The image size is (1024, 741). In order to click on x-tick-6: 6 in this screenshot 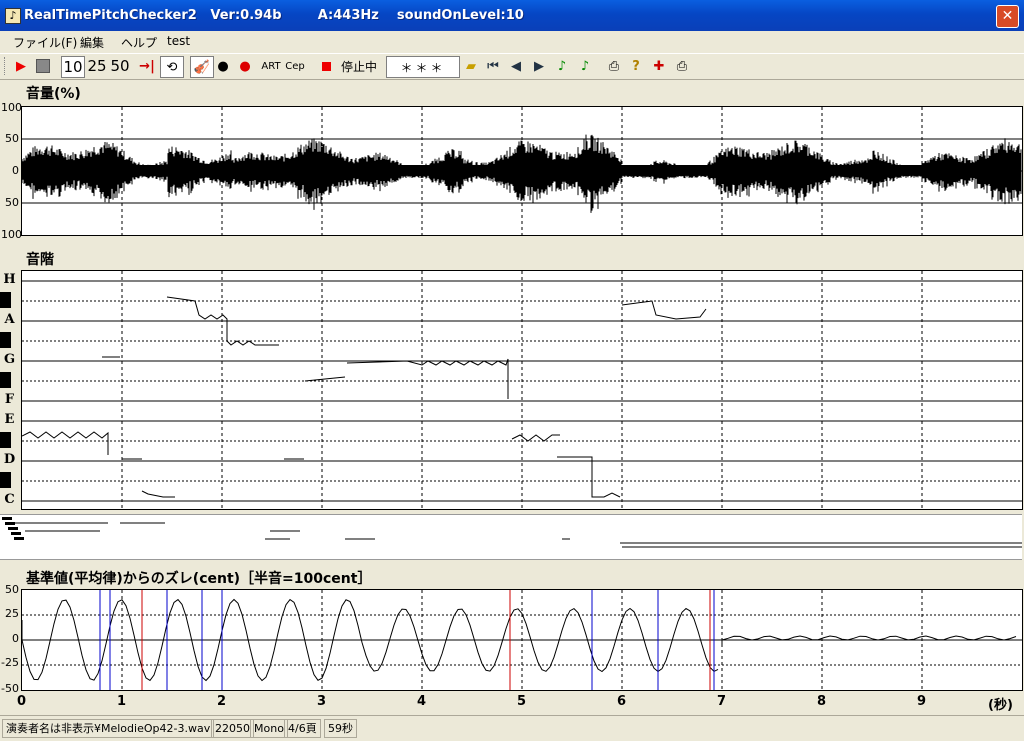, I will do `click(622, 701)`.